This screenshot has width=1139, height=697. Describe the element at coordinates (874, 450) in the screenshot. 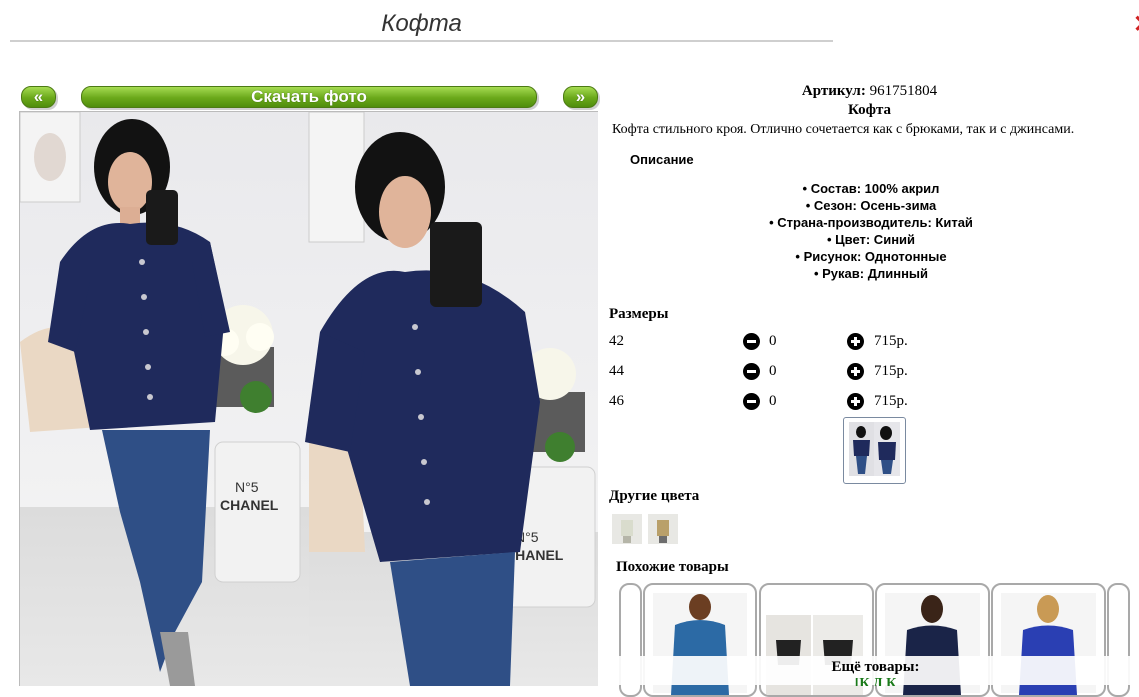

I see `photo-thumbnail` at that location.